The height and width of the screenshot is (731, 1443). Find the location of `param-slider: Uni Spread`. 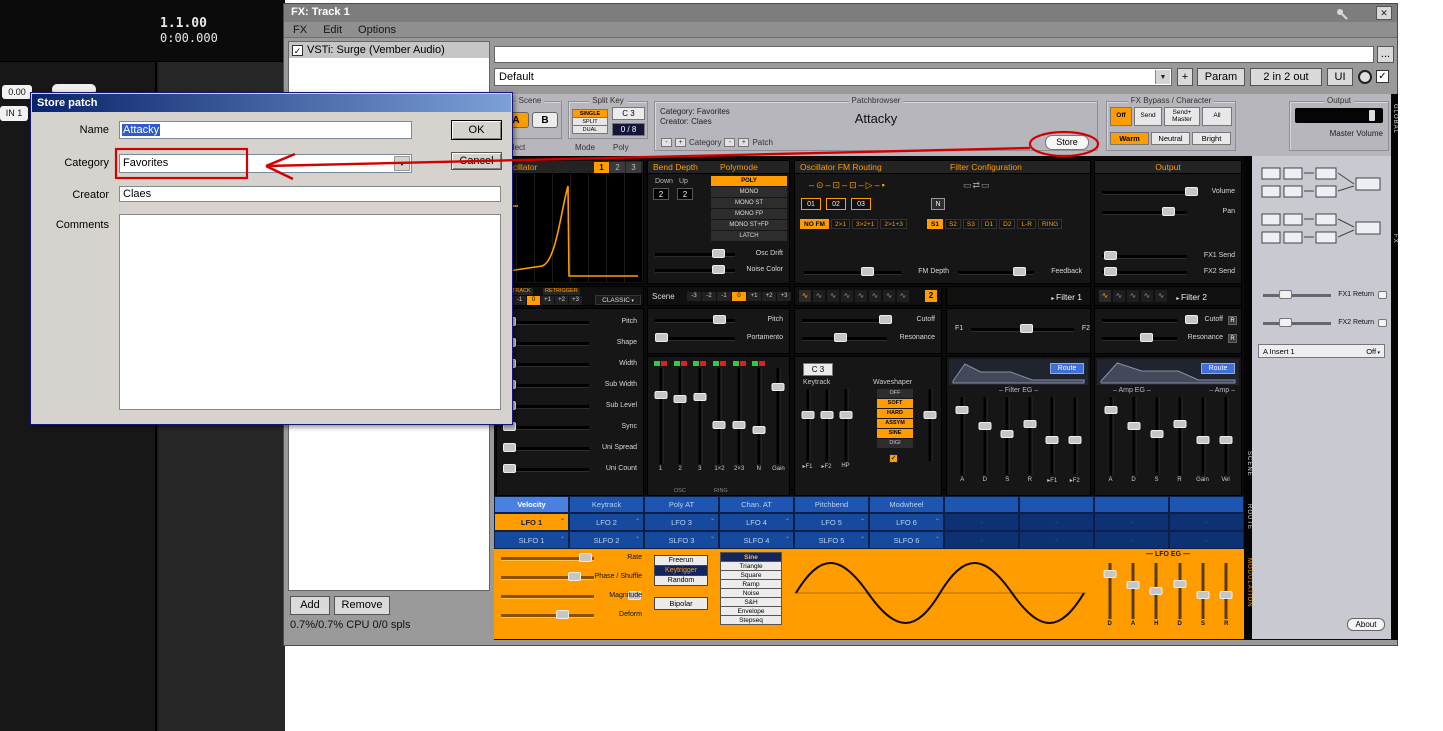

param-slider: Uni Spread is located at coordinates (570, 448).